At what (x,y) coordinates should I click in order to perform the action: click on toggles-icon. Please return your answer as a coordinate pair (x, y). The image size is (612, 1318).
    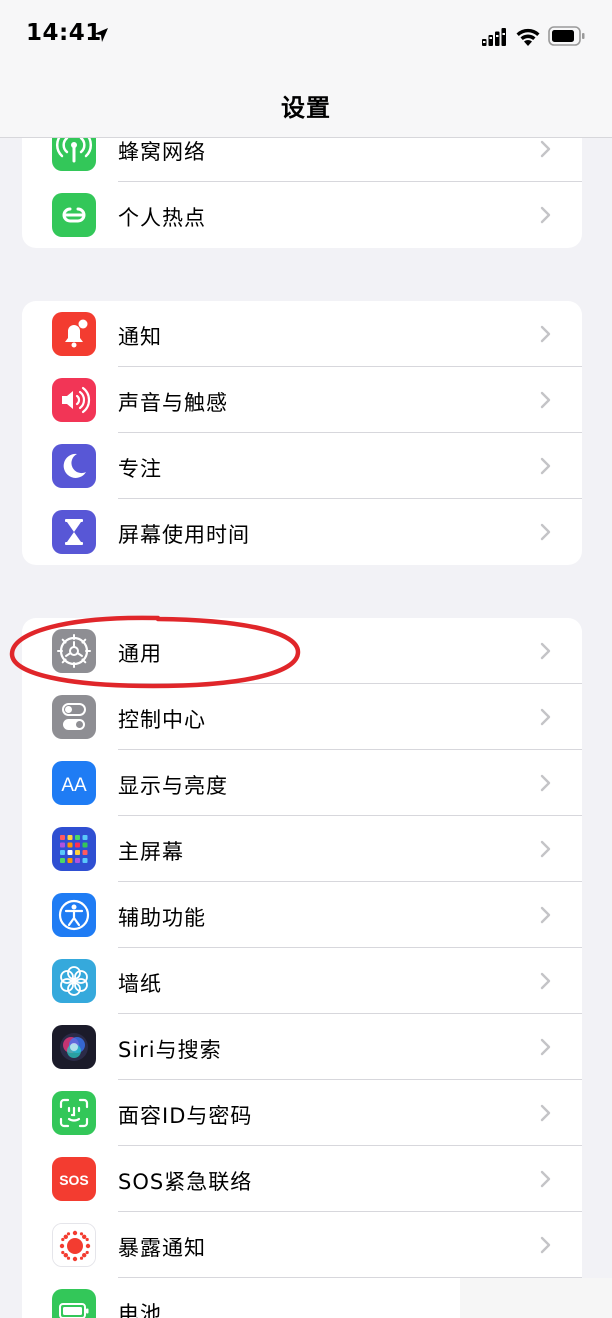
    Looking at the image, I should click on (74, 717).